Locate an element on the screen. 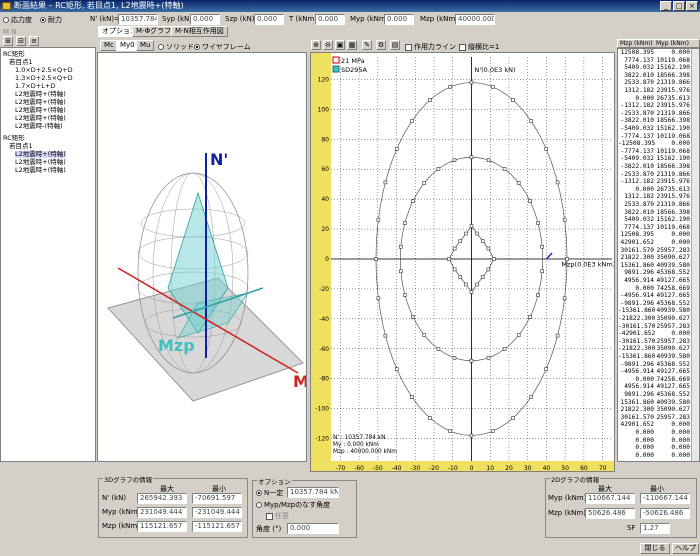 Image resolution: width=700 pixels, height=556 pixels. ratio-checkbox: 縦横比=1 is located at coordinates (479, 47).